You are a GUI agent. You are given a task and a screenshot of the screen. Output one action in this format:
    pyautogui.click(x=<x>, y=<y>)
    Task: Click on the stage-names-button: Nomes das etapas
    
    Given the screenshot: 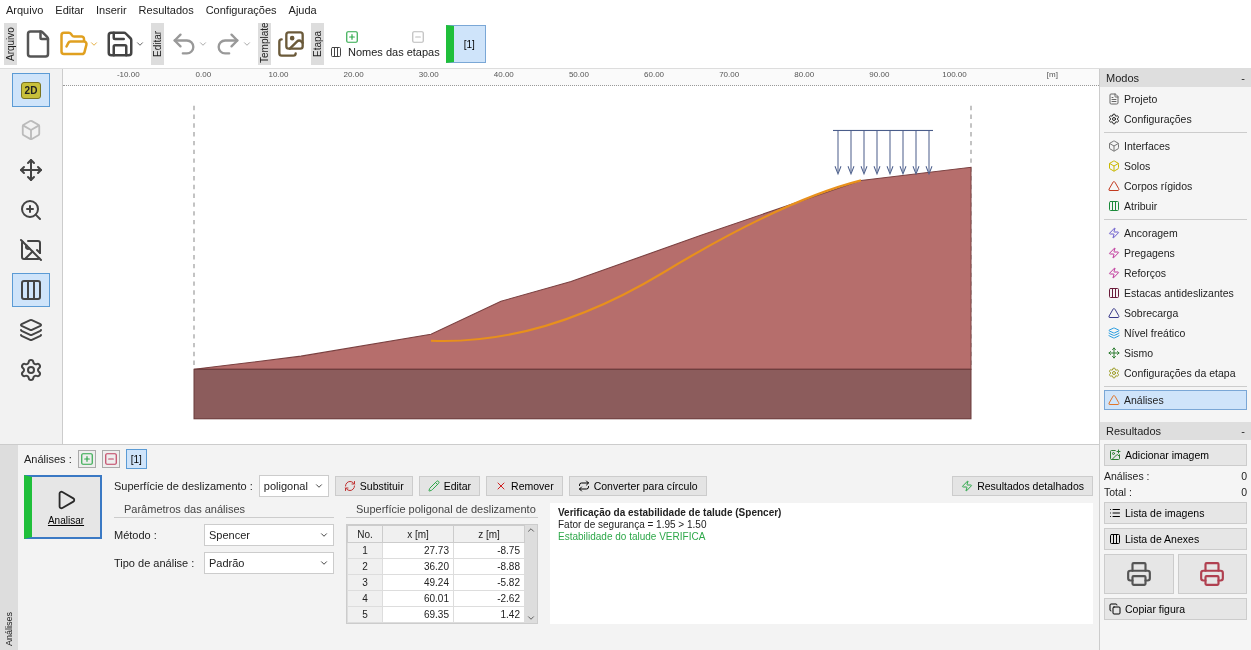 What is the action you would take?
    pyautogui.click(x=394, y=52)
    